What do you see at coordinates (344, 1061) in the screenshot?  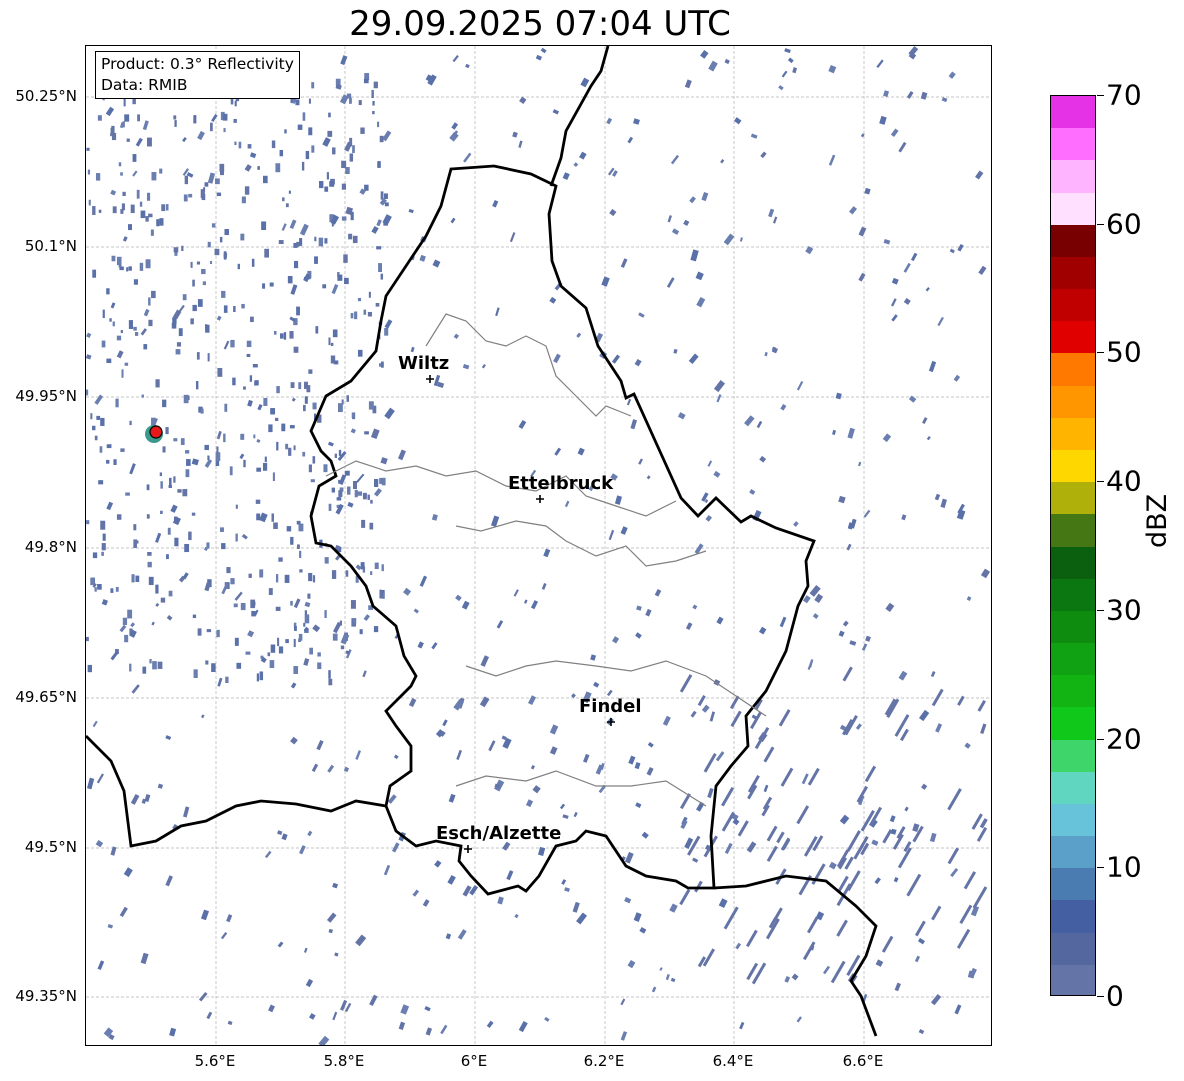 I see `lon-tick-label: 5.8°E` at bounding box center [344, 1061].